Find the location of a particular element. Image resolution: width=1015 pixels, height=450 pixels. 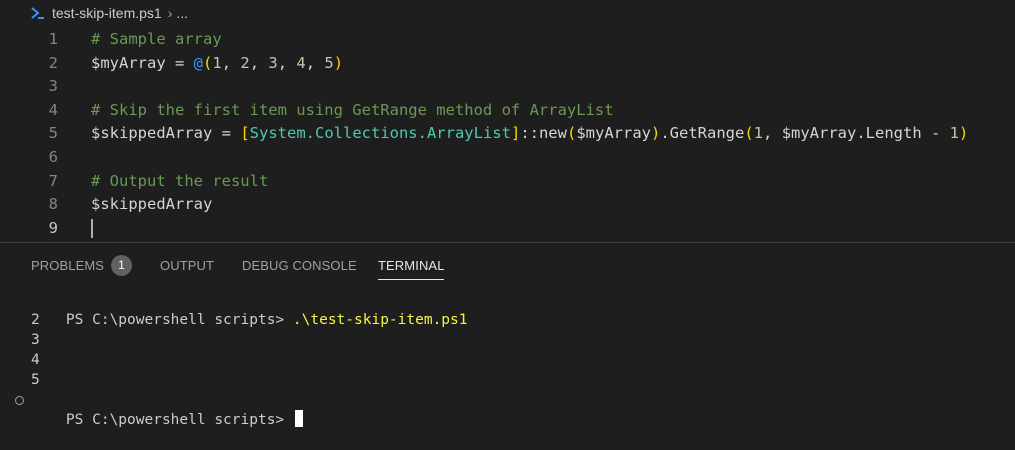

code-line: 9 is located at coordinates (507, 228).